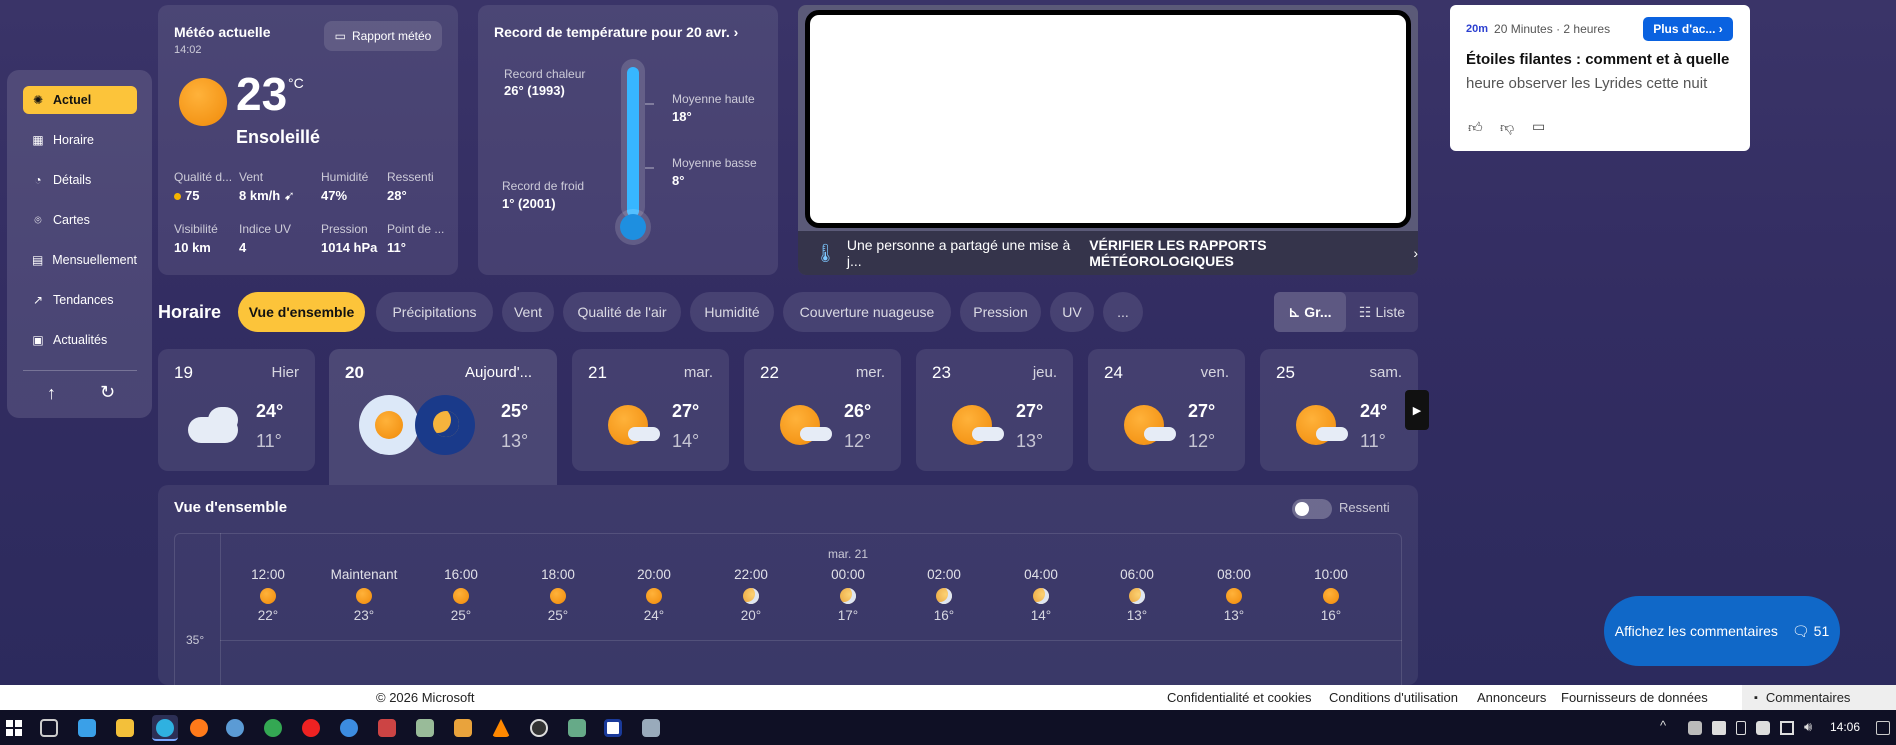  Describe the element at coordinates (273, 728) in the screenshot. I see `chrome-icon` at that location.